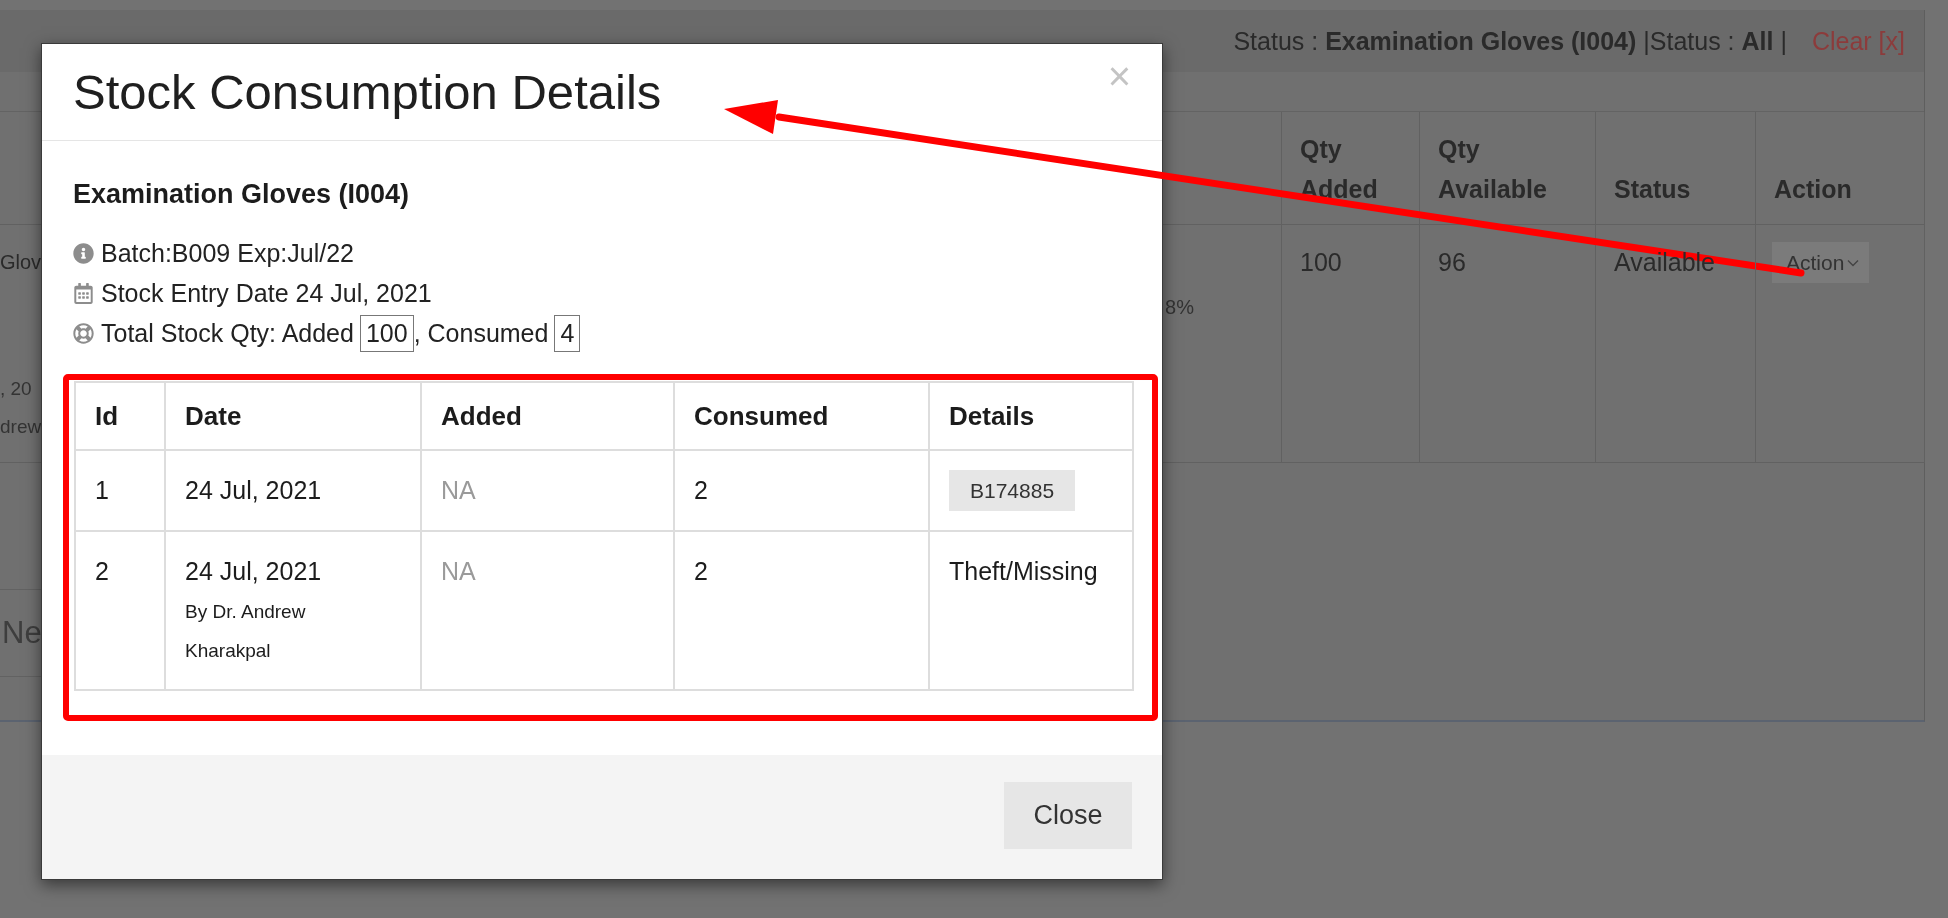 The height and width of the screenshot is (918, 1948). I want to click on close-button: Close, so click(1068, 815).